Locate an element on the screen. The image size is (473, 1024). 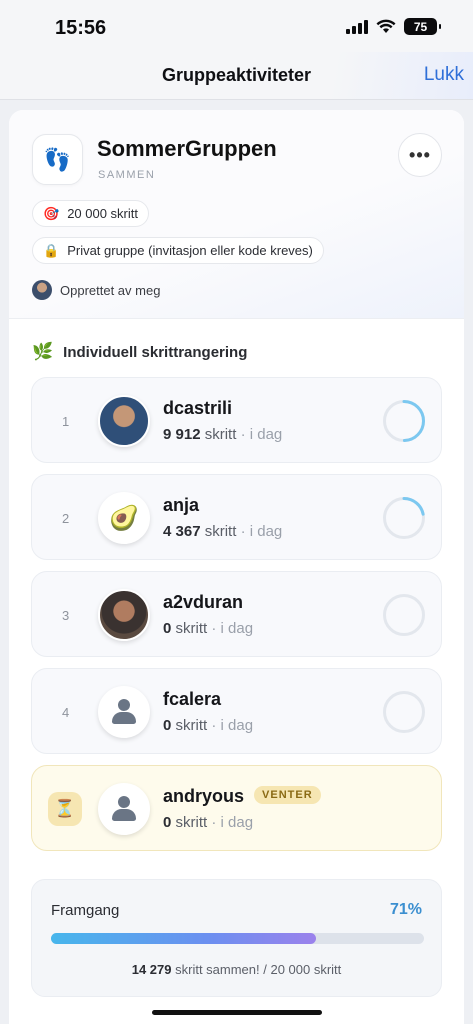
wifi-icon is located at coordinates (386, 26).